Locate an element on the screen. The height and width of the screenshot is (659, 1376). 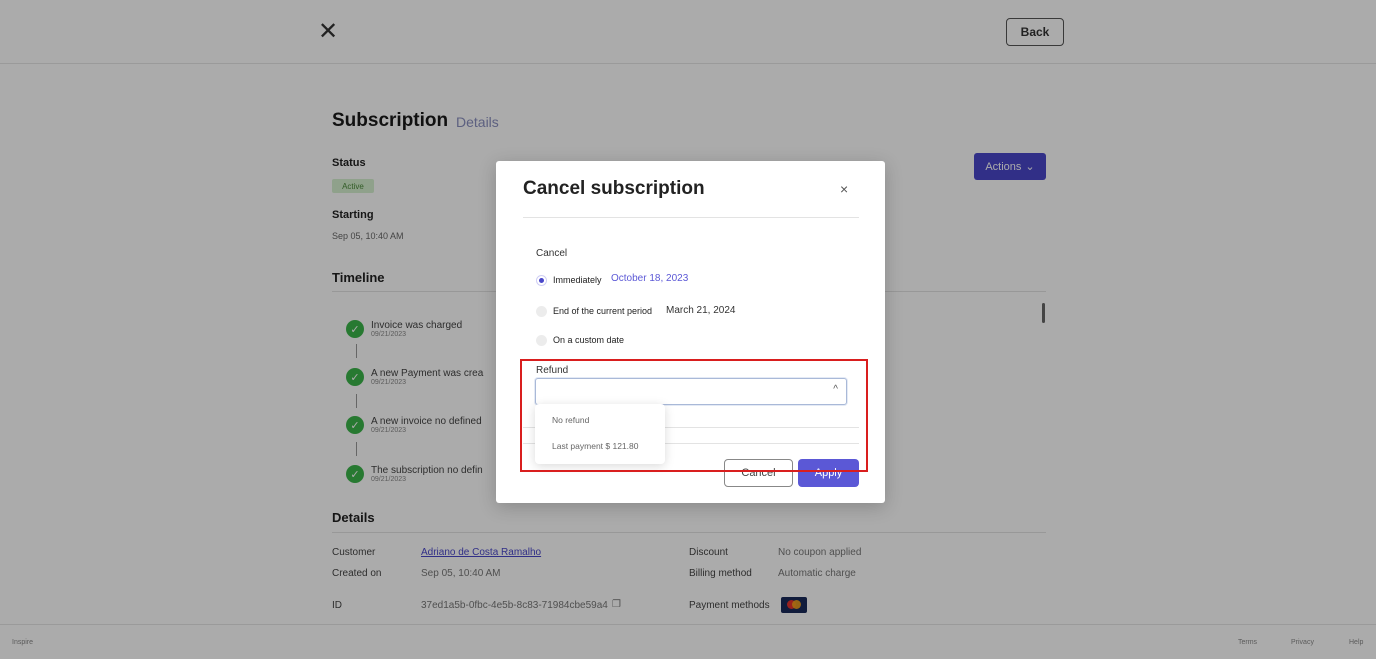
radio-custom-date-label: On a custom date is located at coordinates (588, 340).